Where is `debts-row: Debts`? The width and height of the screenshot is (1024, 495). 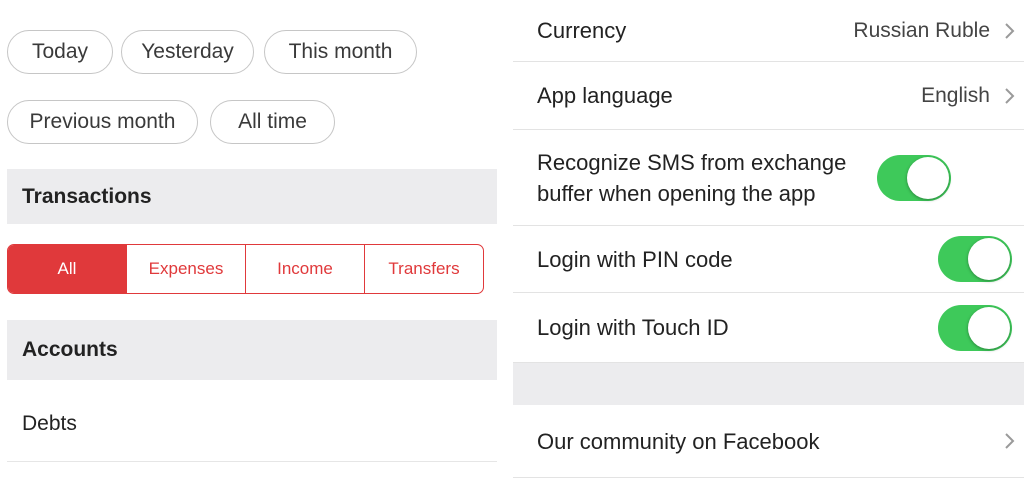 debts-row: Debts is located at coordinates (252, 424).